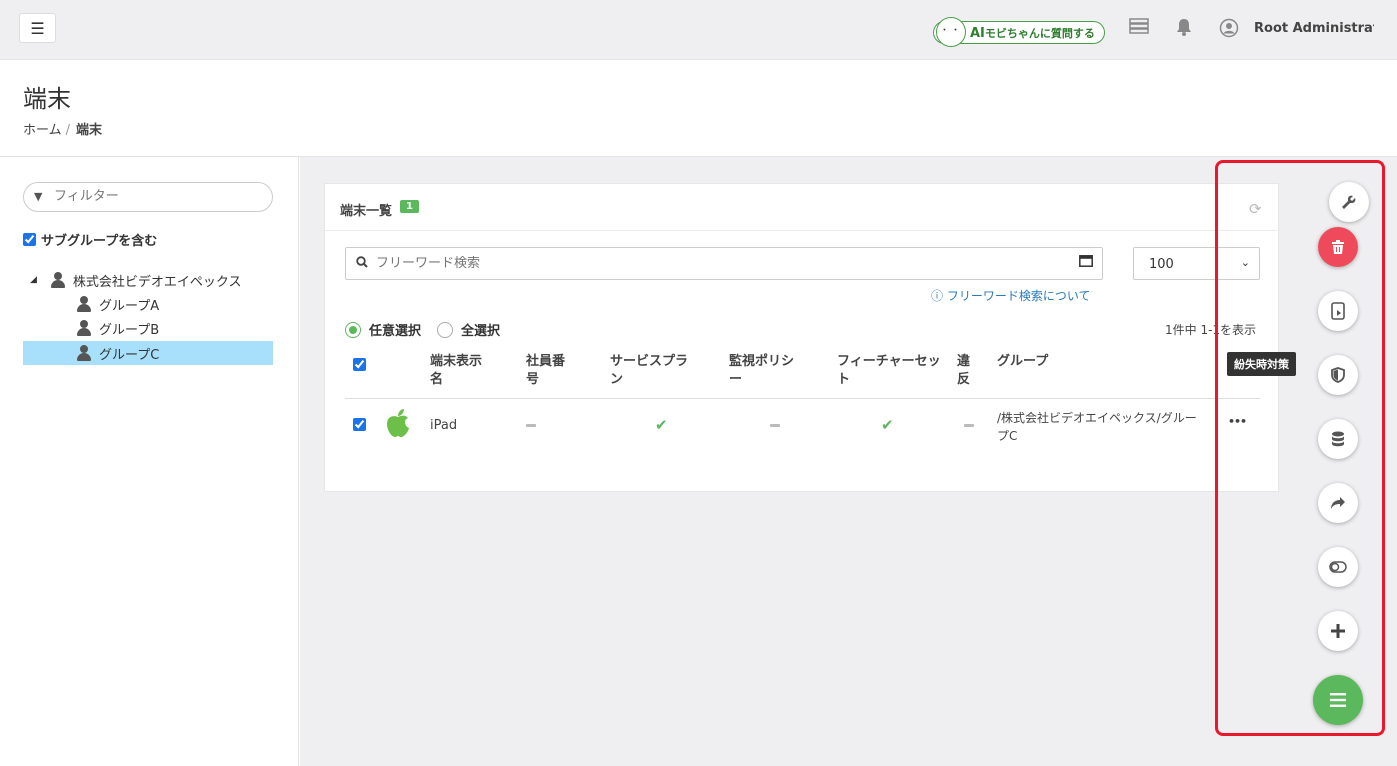 Image resolution: width=1397 pixels, height=766 pixels. Describe the element at coordinates (887, 425) in the screenshot. I see `feature-set-check-icon: ✔` at that location.